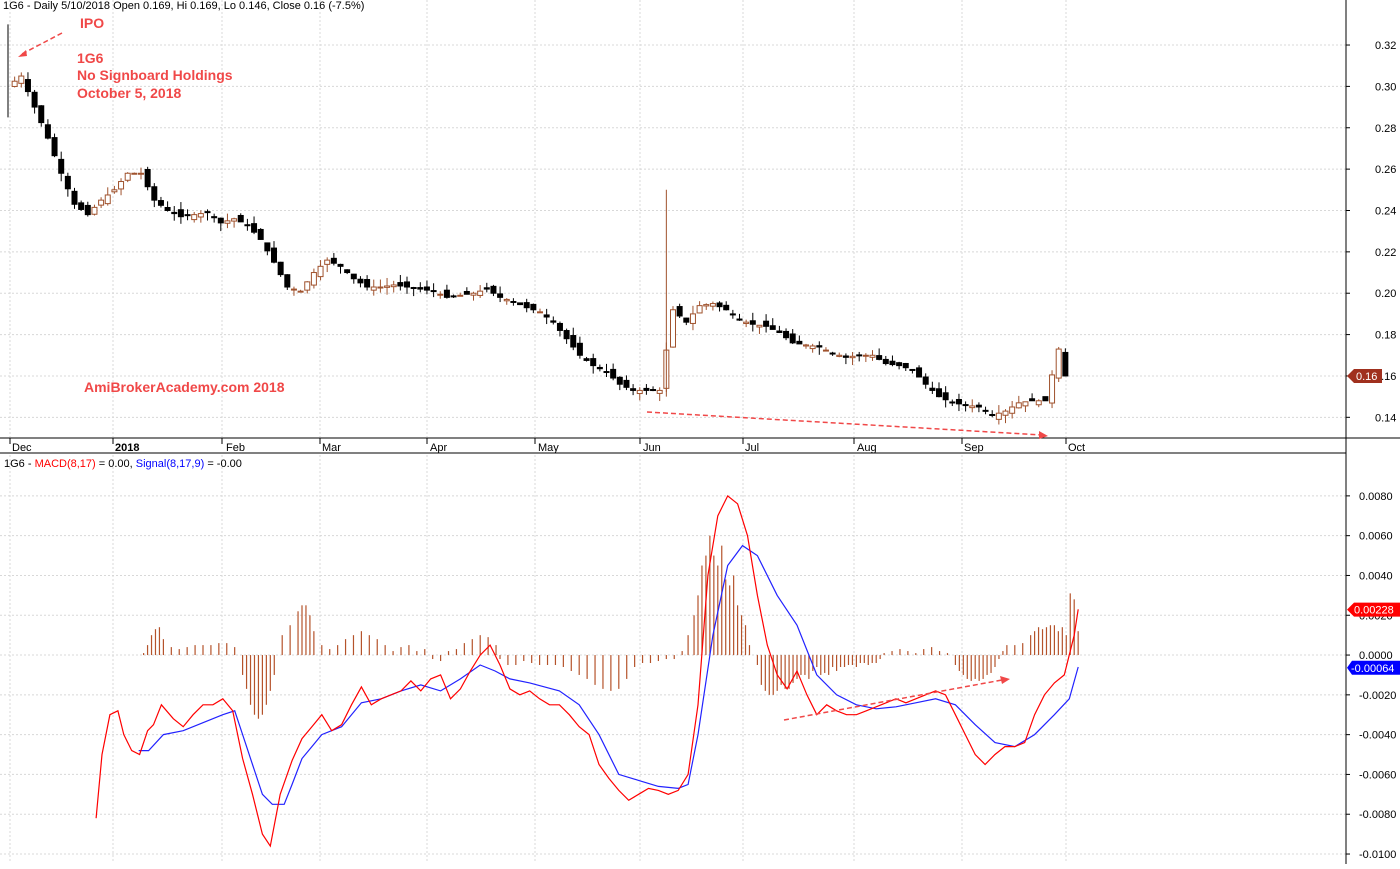  Describe the element at coordinates (22, 53) in the screenshot. I see `ipo-arrowhead` at that location.